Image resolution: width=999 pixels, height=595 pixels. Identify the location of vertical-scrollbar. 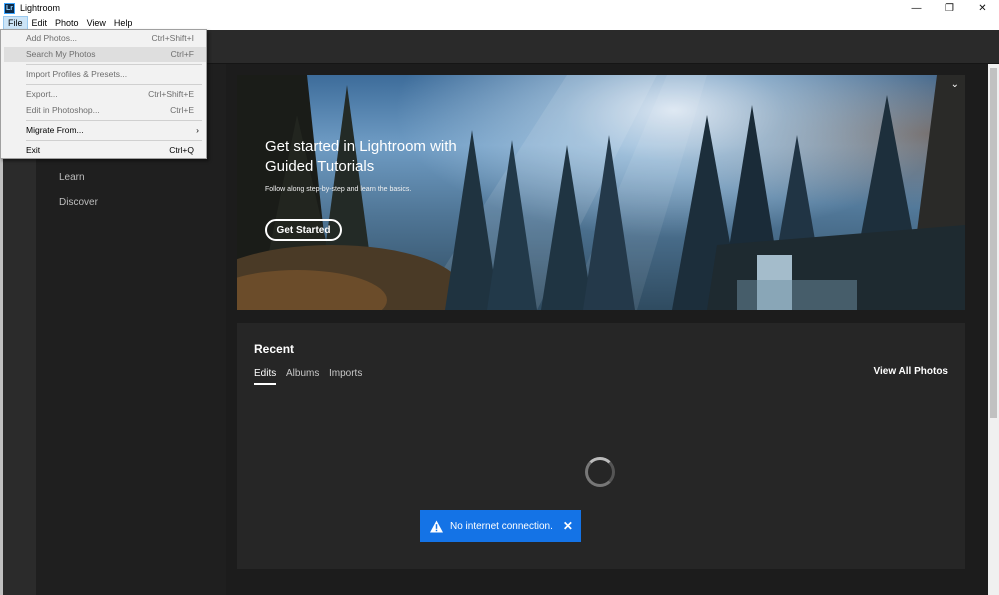
(993, 329).